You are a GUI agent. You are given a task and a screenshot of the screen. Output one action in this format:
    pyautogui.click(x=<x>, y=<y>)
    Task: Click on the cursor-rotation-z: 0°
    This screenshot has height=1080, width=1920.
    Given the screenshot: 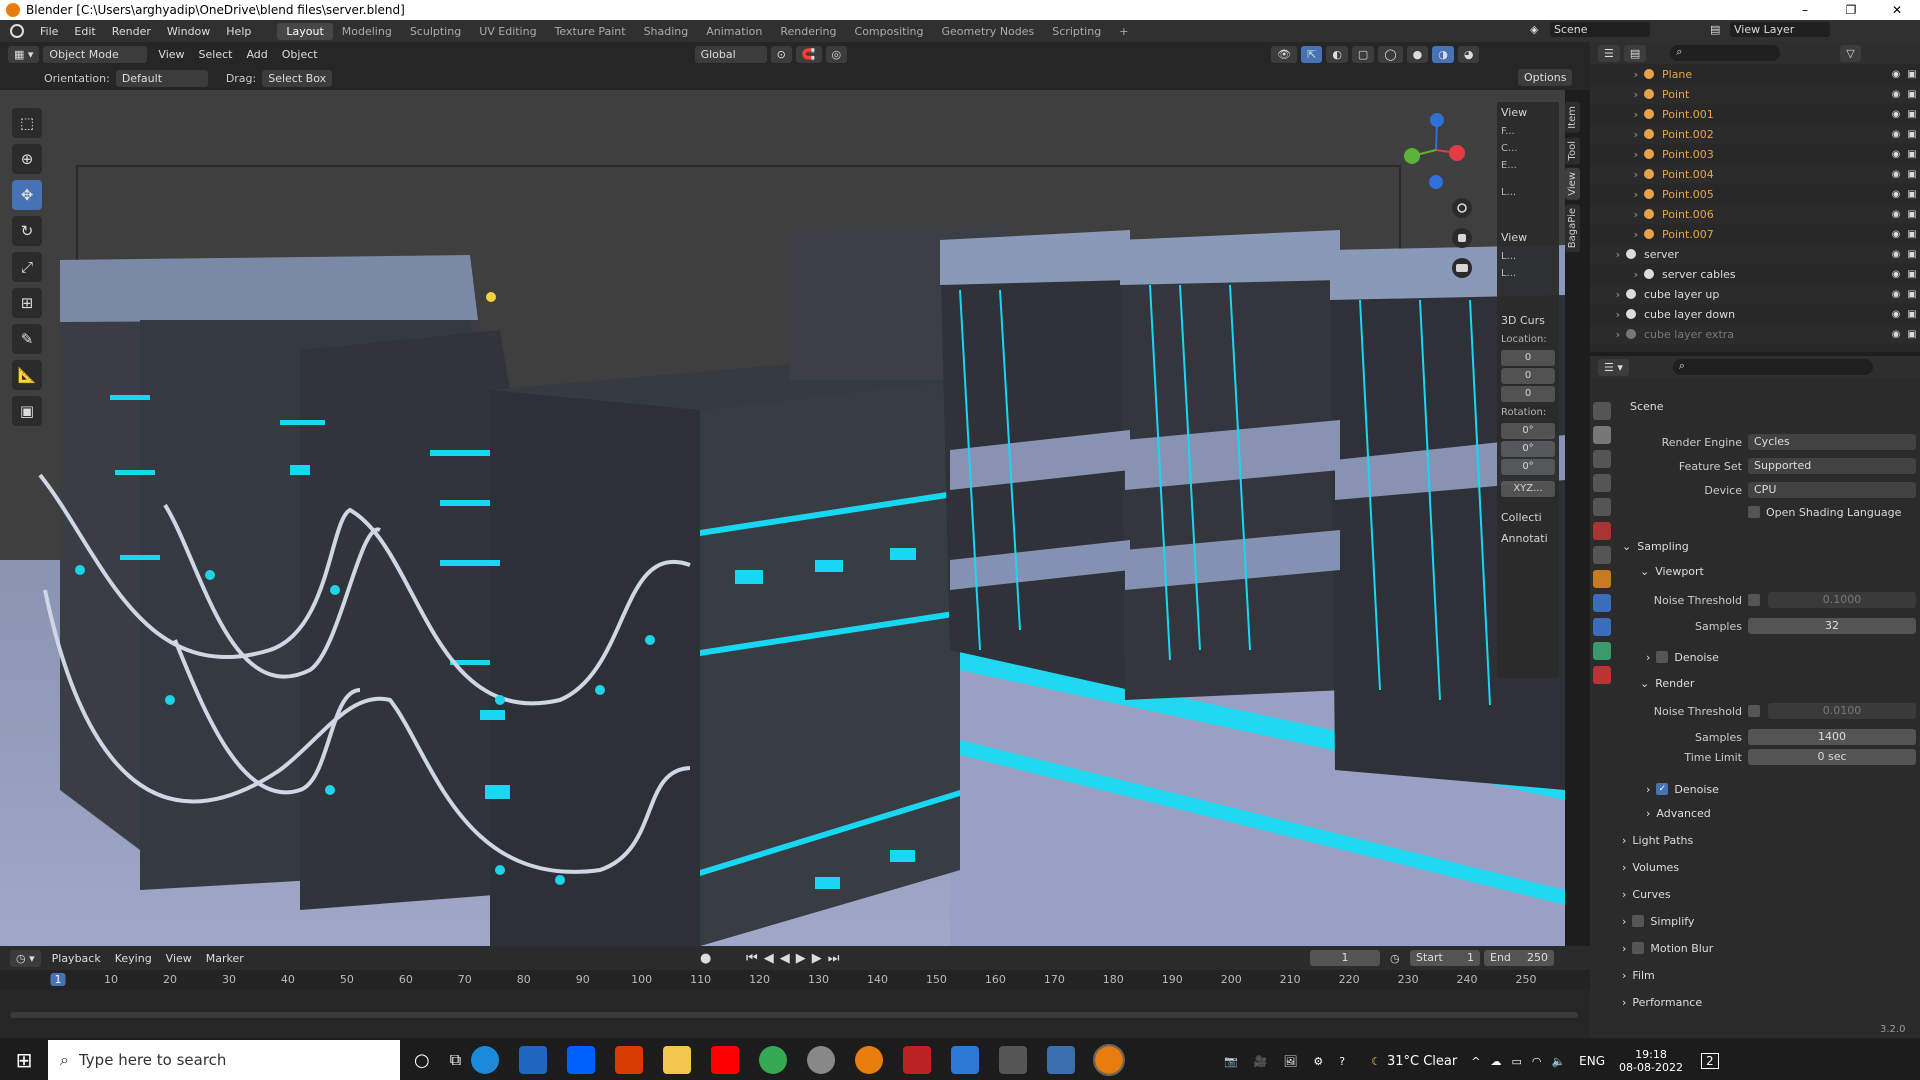 What is the action you would take?
    pyautogui.click(x=1528, y=467)
    